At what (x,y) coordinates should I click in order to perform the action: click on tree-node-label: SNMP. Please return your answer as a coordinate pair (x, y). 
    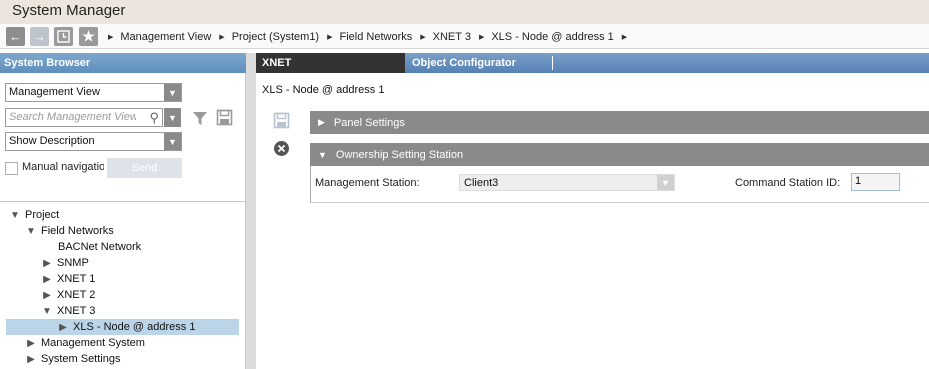
    Looking at the image, I should click on (73, 263).